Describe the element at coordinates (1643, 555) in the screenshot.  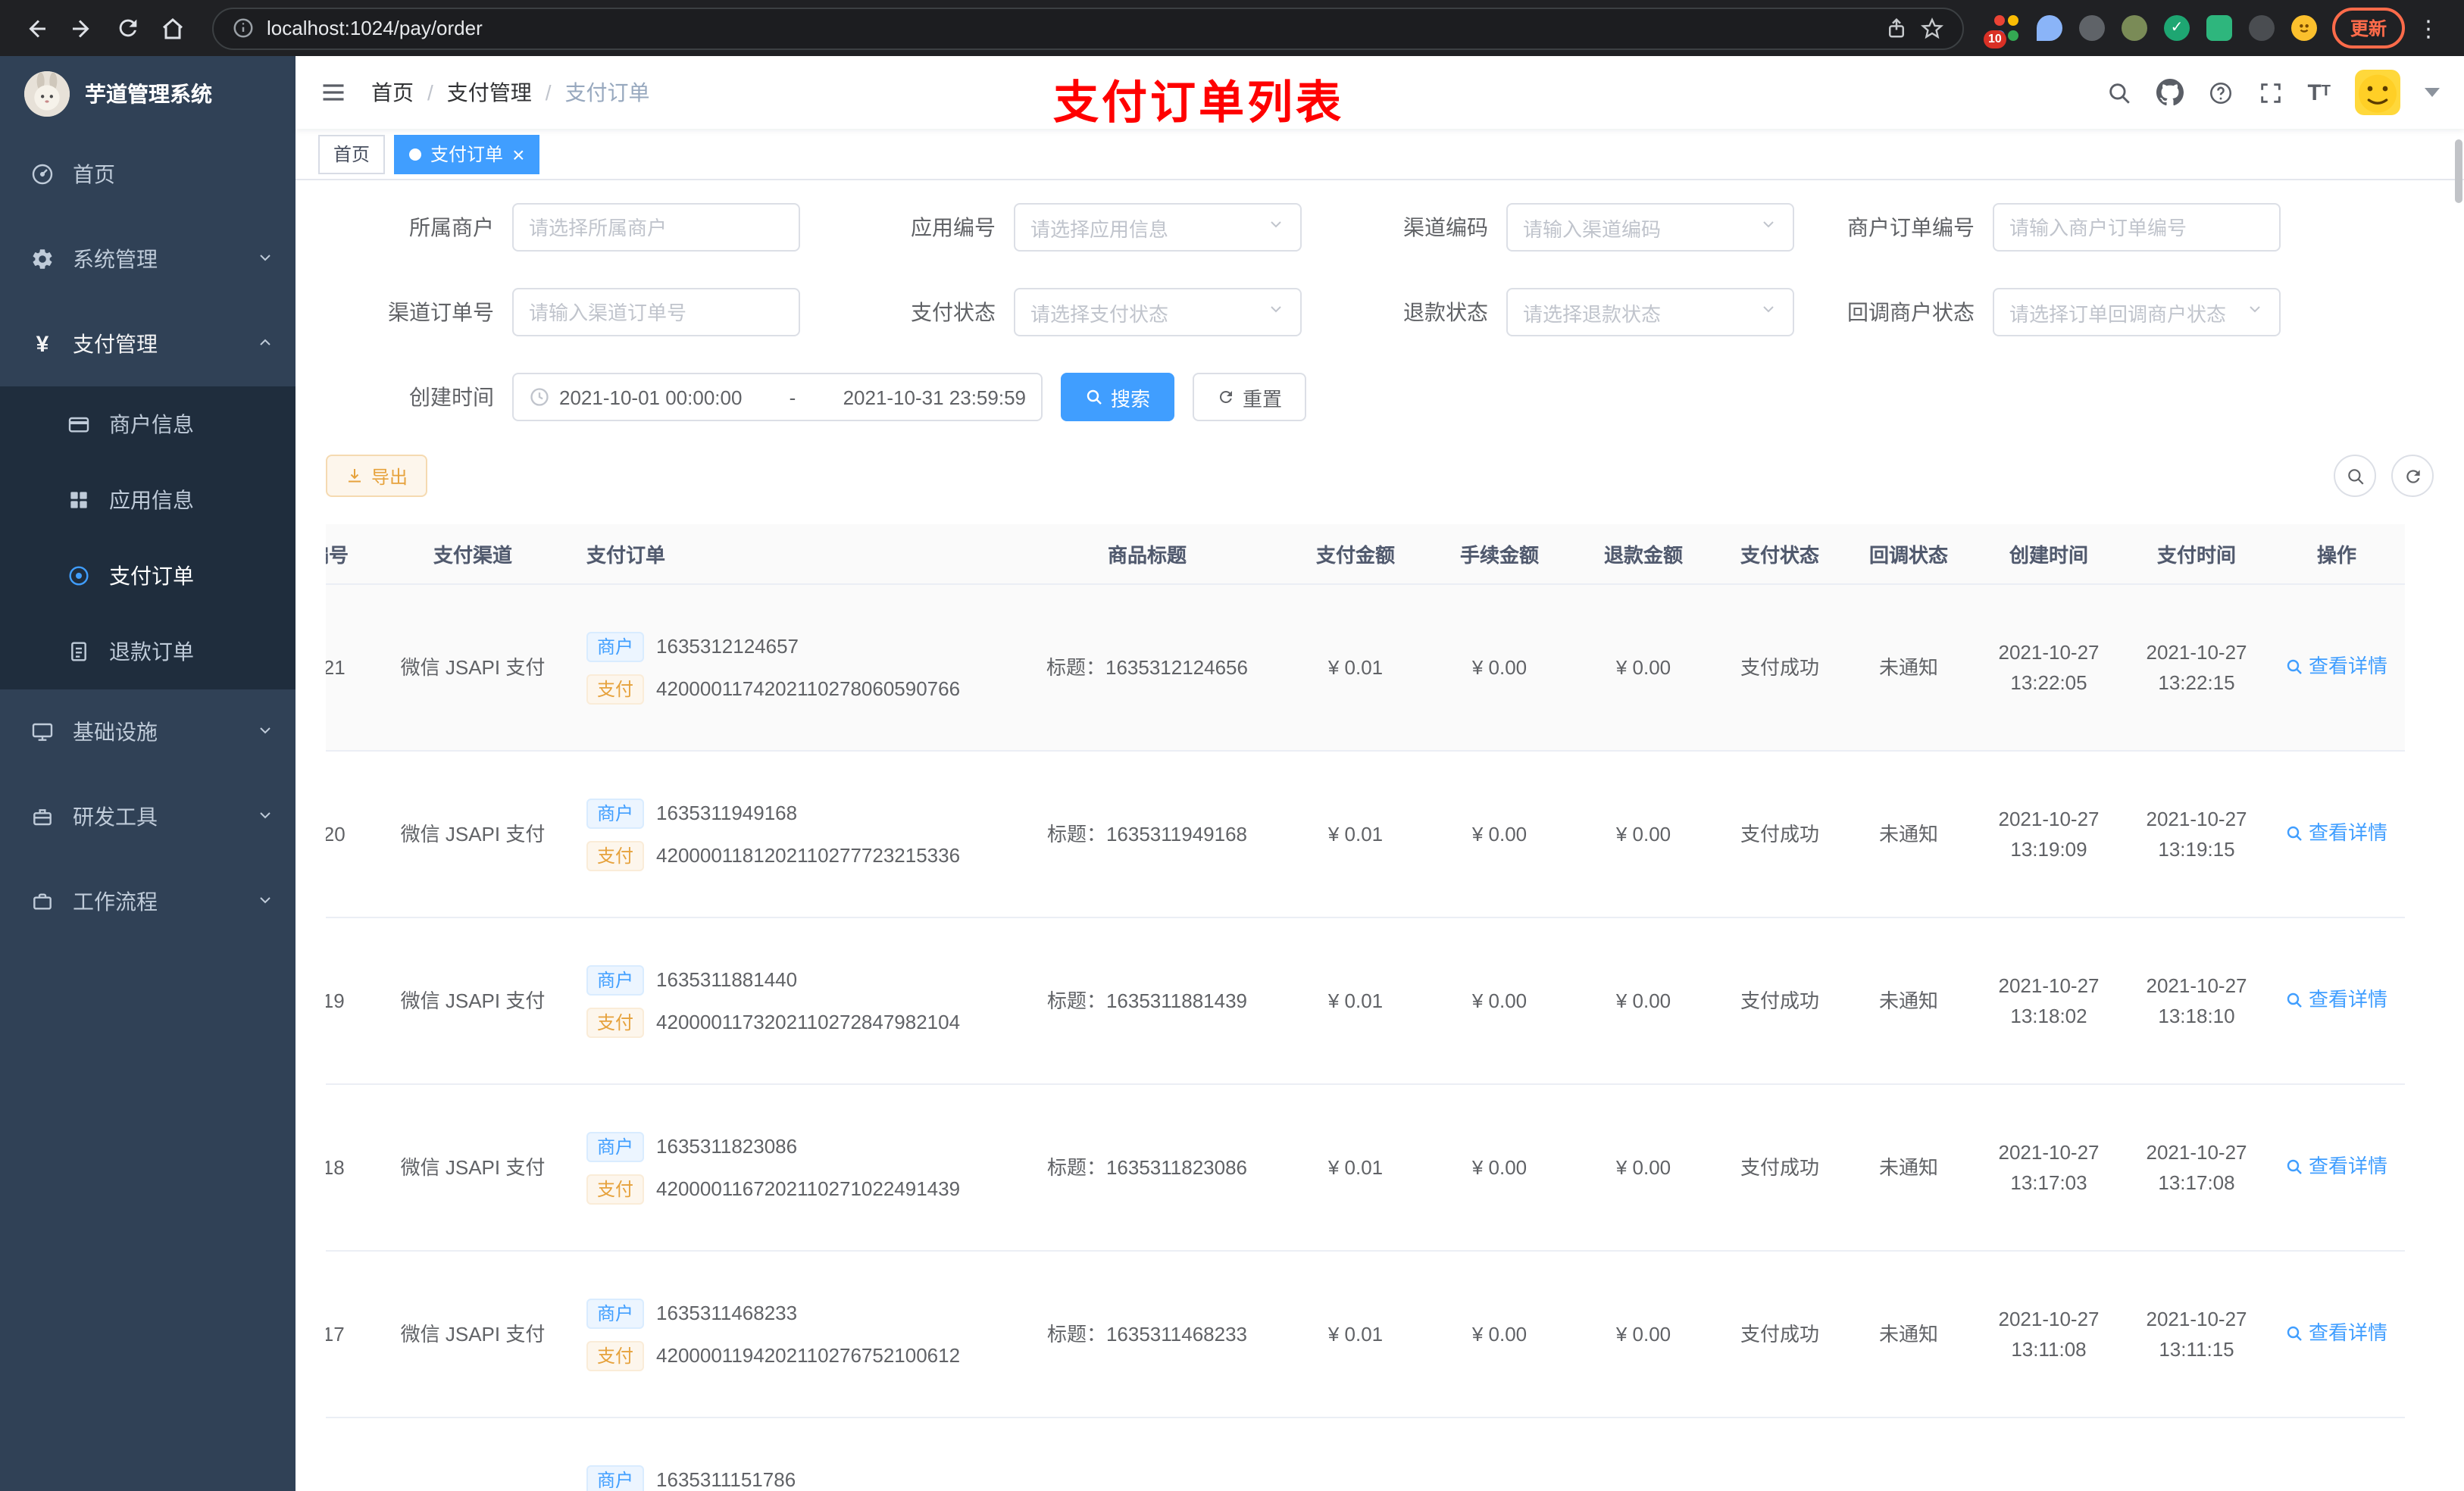
I see `col-refund: 退款金额` at that location.